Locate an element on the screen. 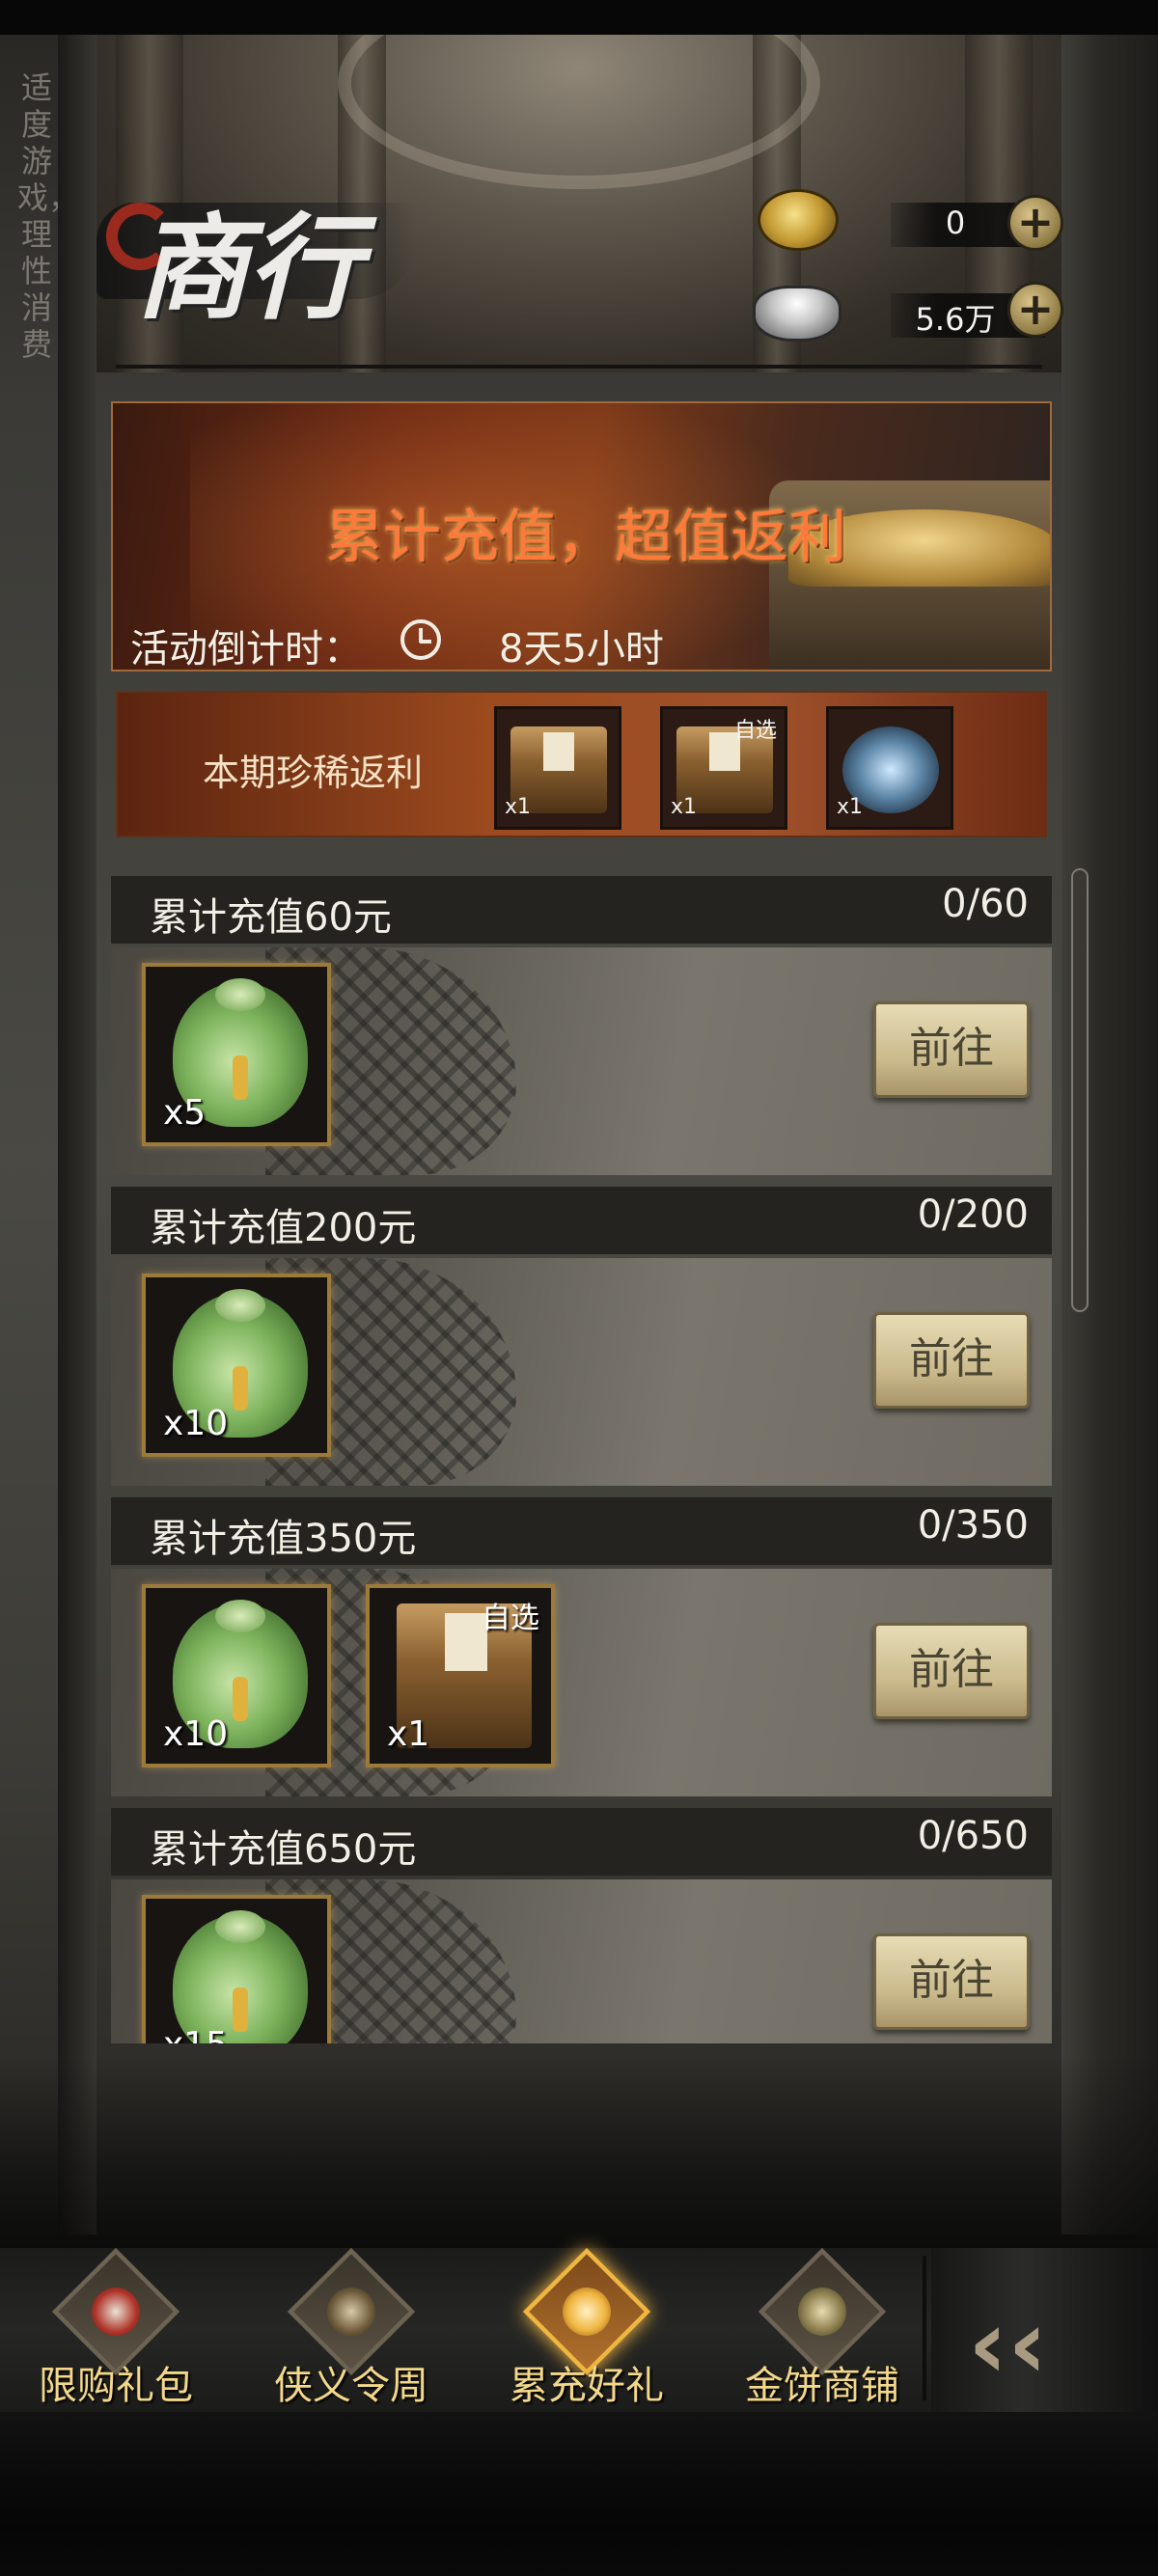 Image resolution: width=1158 pixels, height=2576 pixels. bottom-nav: 限购礼包 侠义令周 累充好礼 金饼商铺 ‹‹ is located at coordinates (579, 2330).